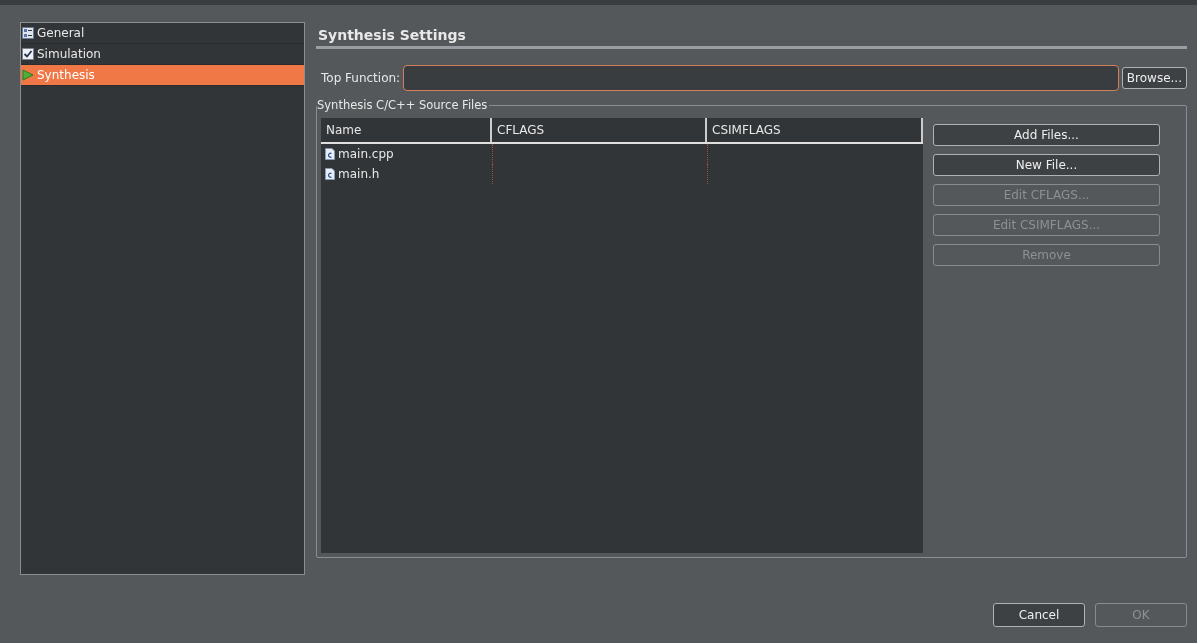 The image size is (1197, 643). I want to click on column-header: Name, so click(406, 130).